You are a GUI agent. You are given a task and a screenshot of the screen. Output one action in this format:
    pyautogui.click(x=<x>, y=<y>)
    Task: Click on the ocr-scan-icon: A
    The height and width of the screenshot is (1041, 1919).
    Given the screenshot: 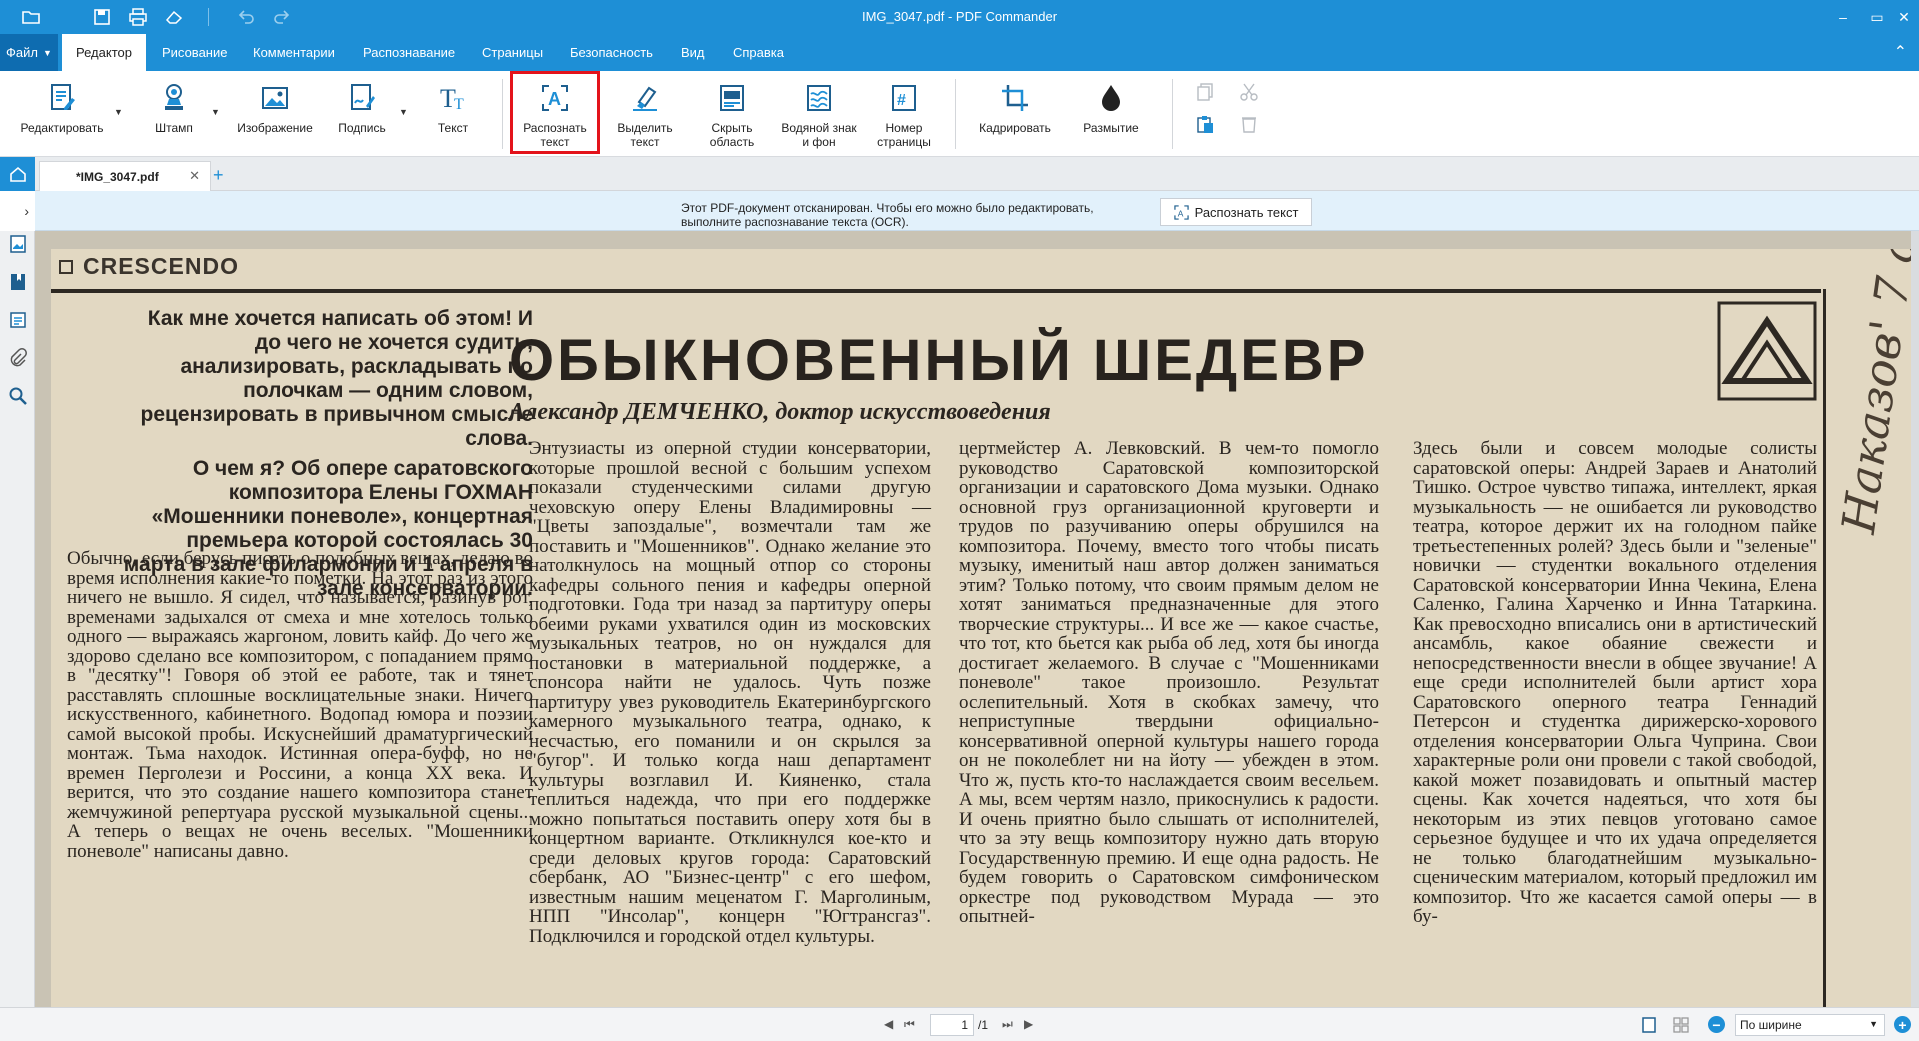 What is the action you would take?
    pyautogui.click(x=1181, y=212)
    